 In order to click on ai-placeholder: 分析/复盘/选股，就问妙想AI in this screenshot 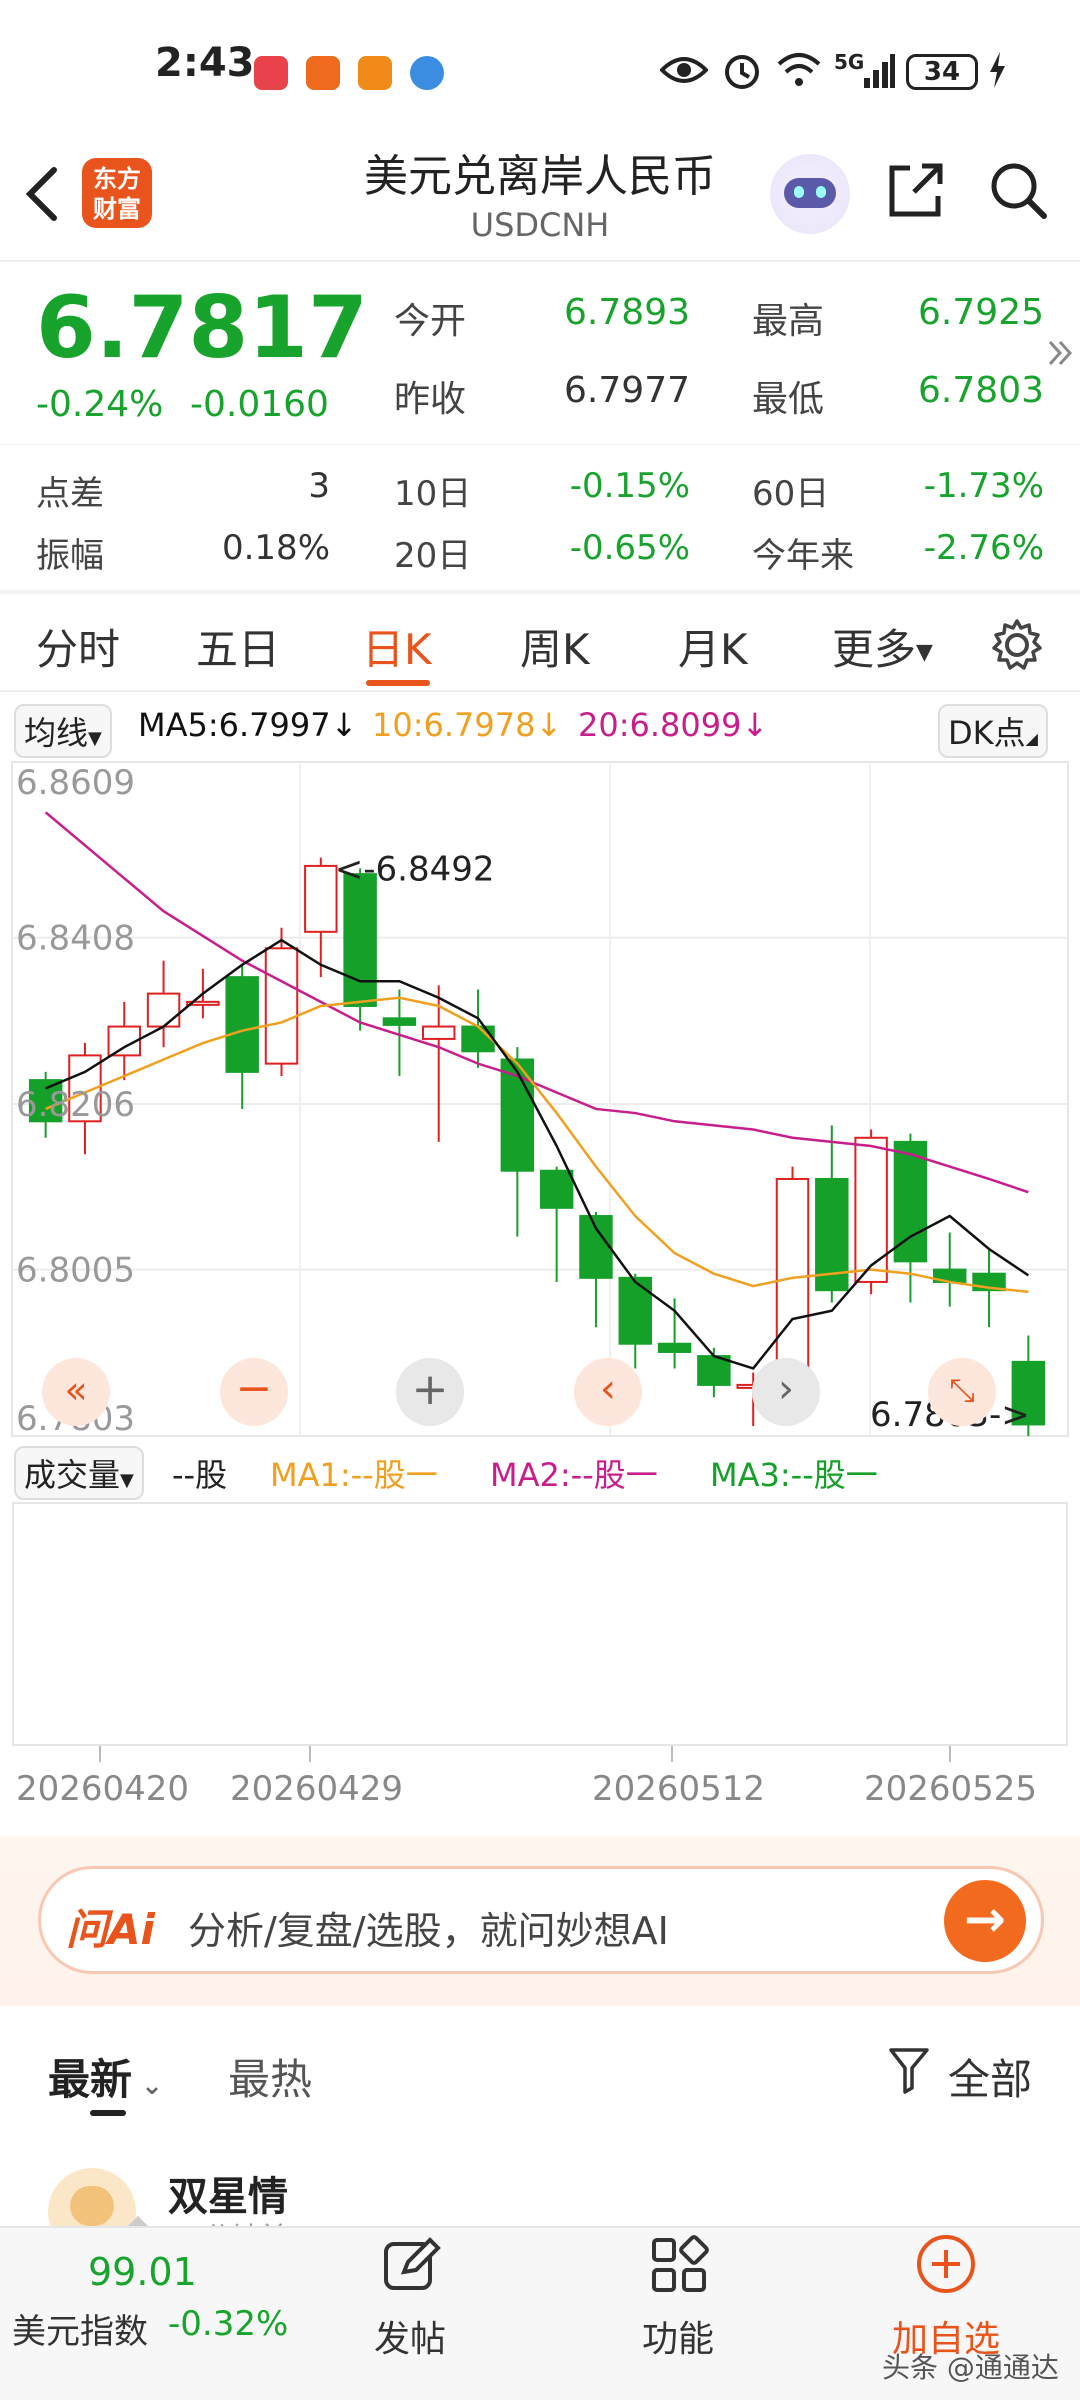, I will do `click(428, 1927)`.